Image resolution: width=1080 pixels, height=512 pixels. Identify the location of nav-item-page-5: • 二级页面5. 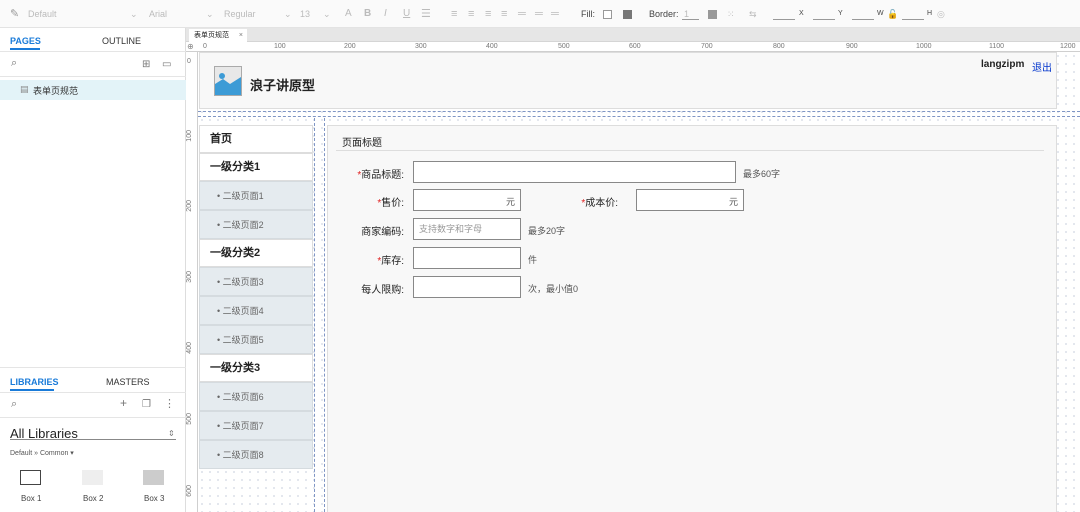
(256, 339).